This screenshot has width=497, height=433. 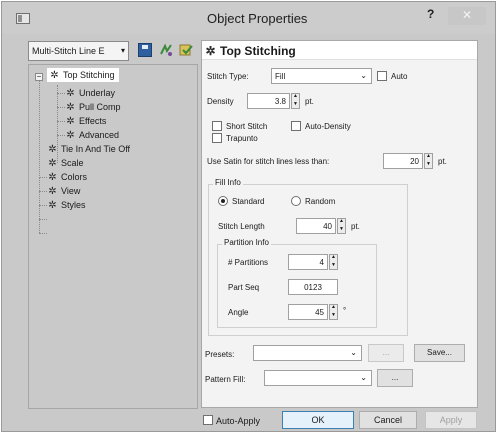 What do you see at coordinates (316, 226) in the screenshot?
I see `stitch-length-input: 40` at bounding box center [316, 226].